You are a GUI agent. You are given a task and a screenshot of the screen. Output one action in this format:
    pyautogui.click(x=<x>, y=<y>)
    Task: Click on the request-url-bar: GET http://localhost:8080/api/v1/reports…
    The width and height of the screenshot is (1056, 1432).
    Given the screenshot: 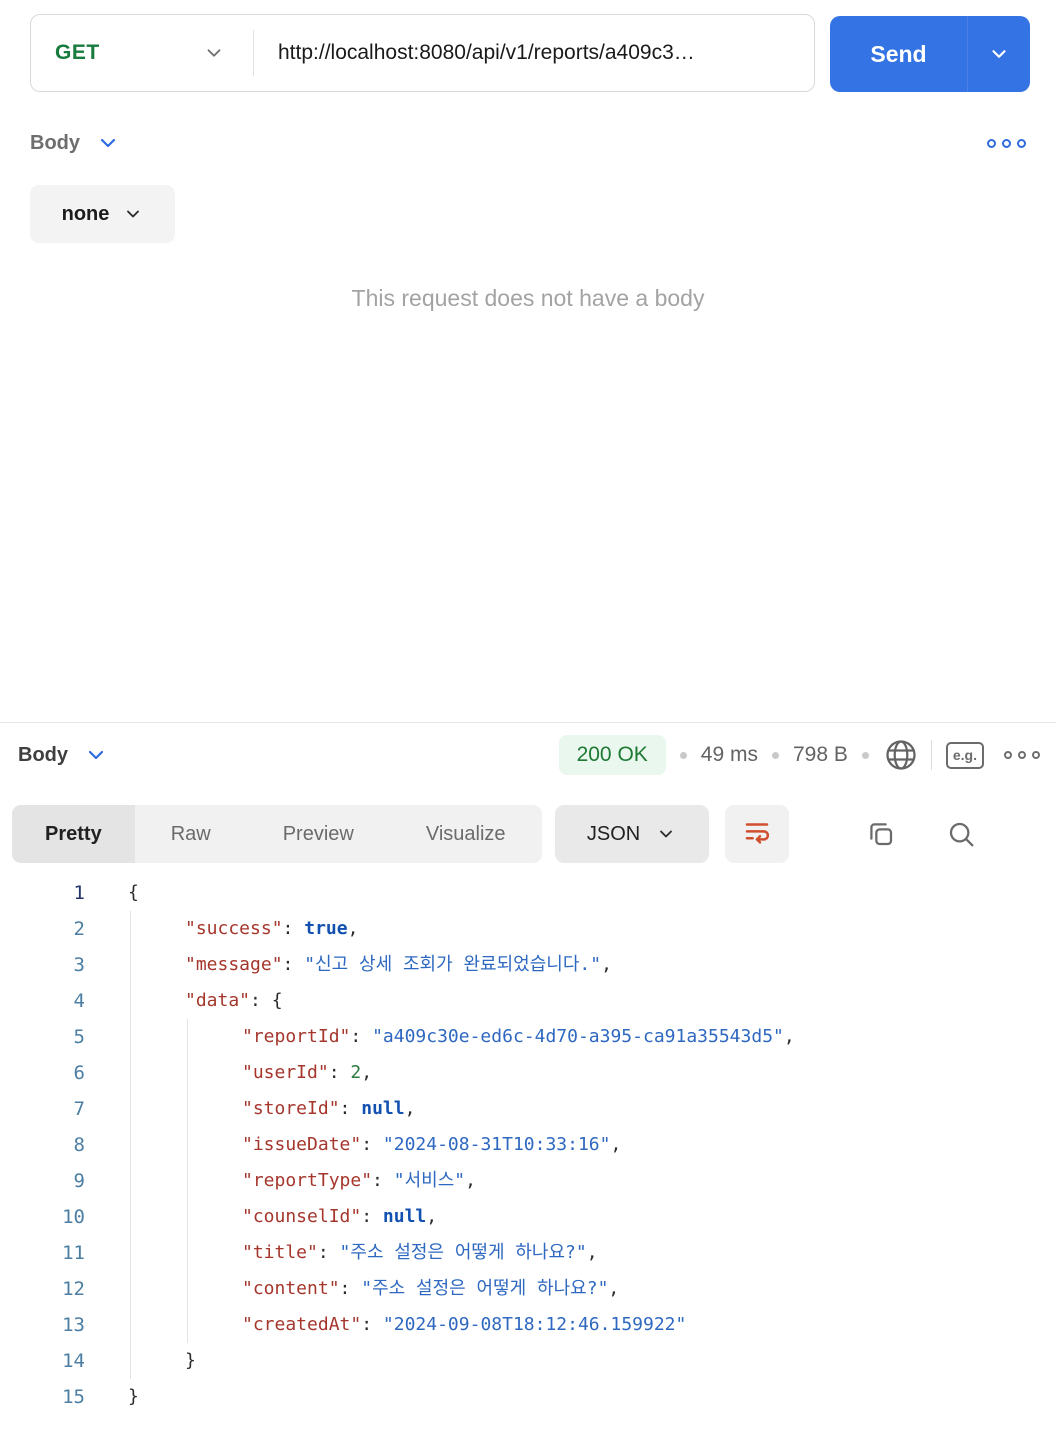 What is the action you would take?
    pyautogui.click(x=422, y=53)
    